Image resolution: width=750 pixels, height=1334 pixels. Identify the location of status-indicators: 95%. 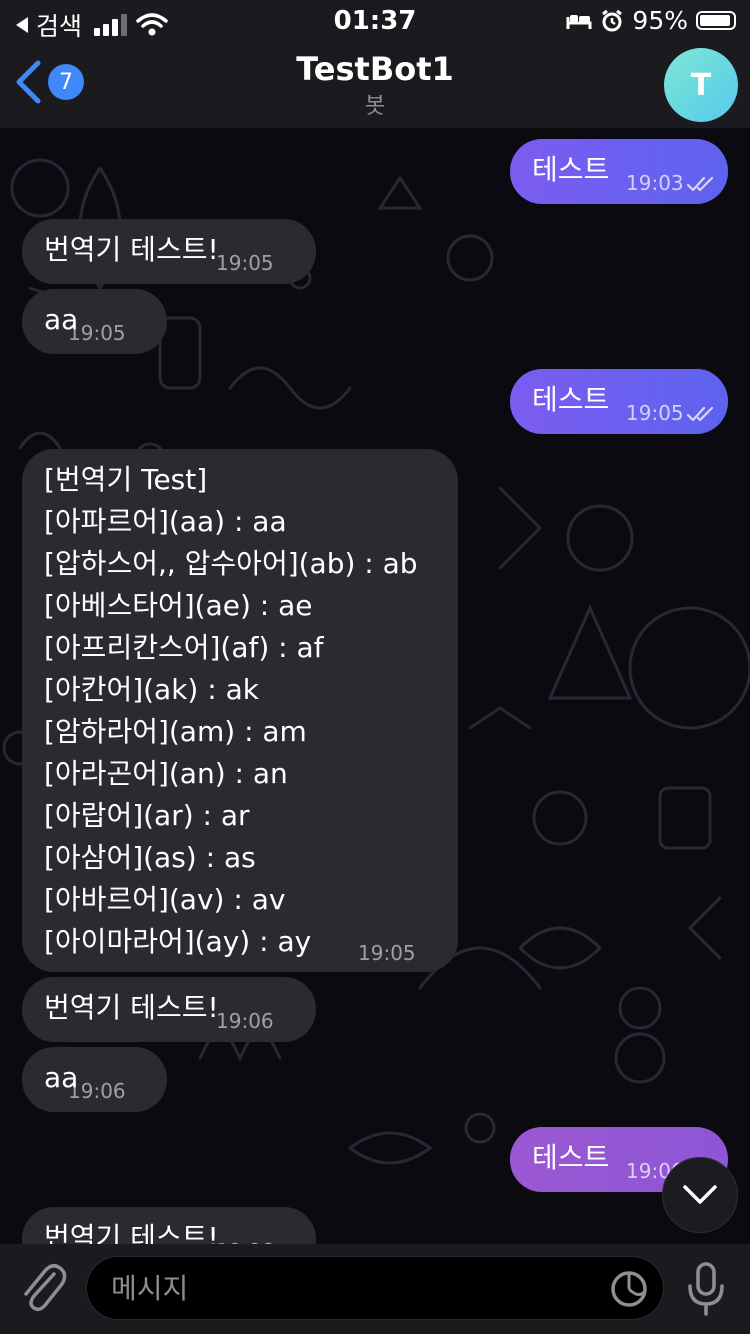
(651, 20).